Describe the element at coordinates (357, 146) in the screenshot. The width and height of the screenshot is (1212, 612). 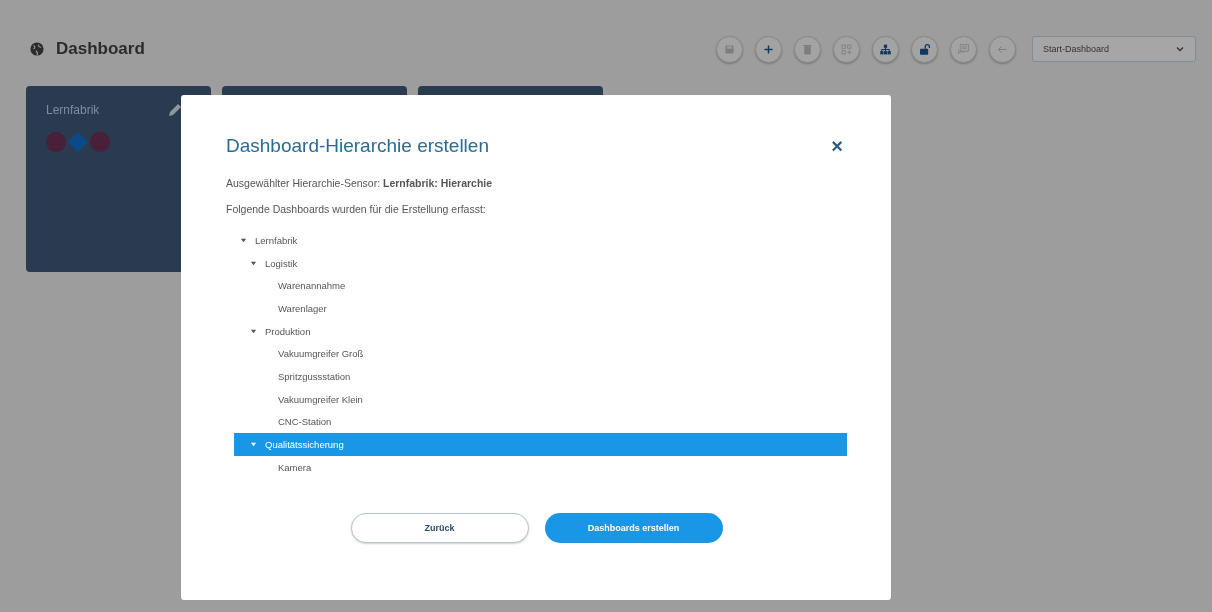
I see `dialog-title: Dashboard-Hierarchie erstellen` at that location.